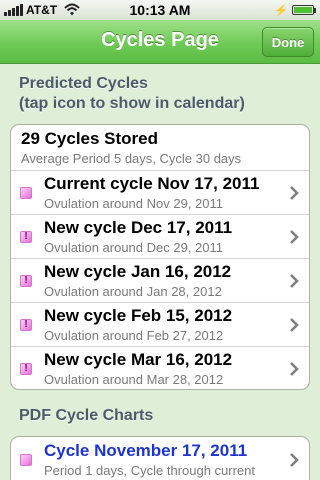 Image resolution: width=320 pixels, height=480 pixels. I want to click on done-button: Done, so click(288, 42).